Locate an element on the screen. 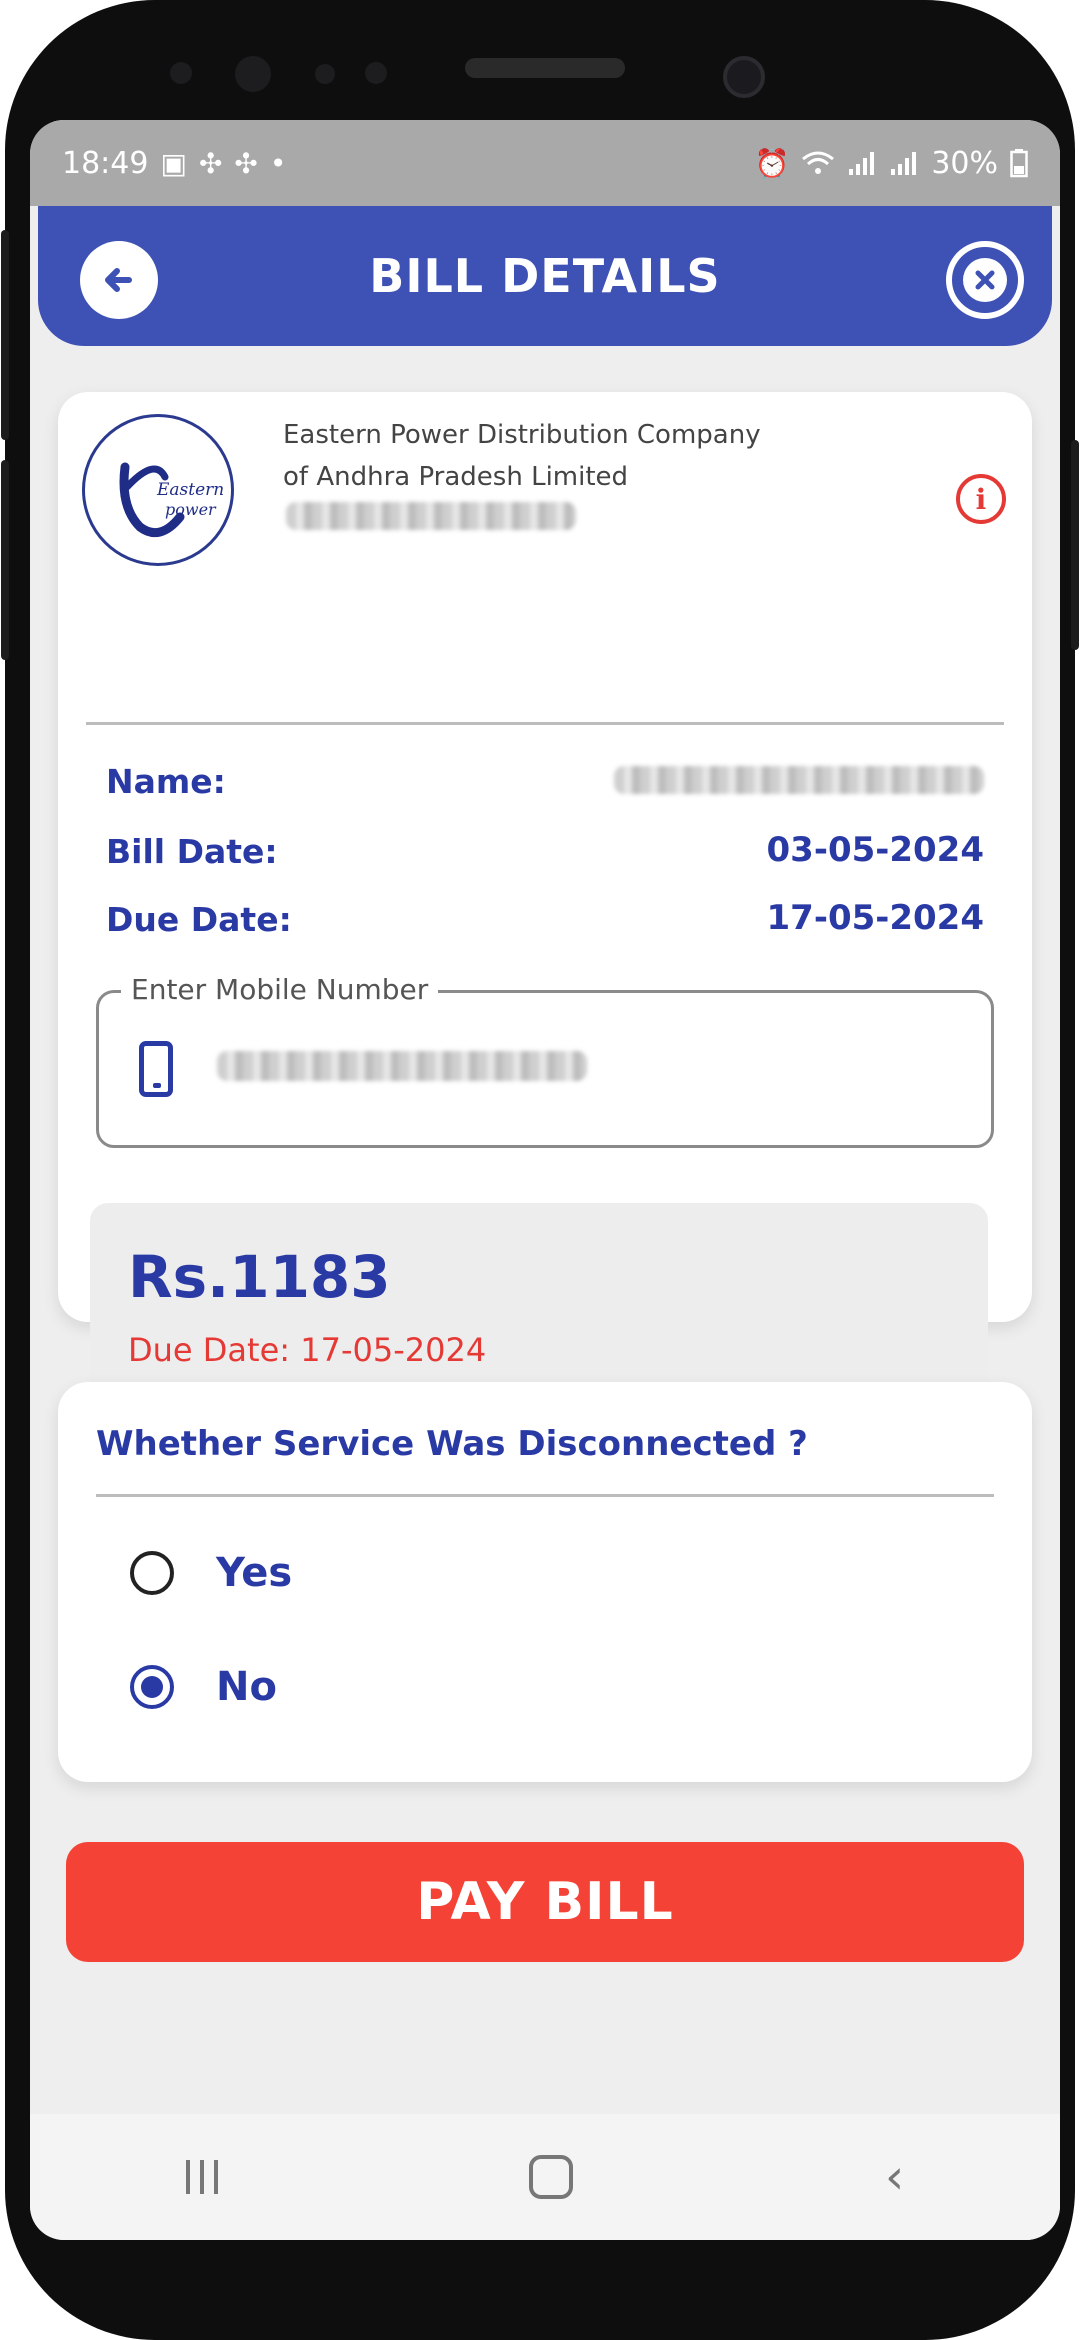  status-bar: 18:49 ▣ ✣ ✣ • ⏰ 30% is located at coordinates (545, 163).